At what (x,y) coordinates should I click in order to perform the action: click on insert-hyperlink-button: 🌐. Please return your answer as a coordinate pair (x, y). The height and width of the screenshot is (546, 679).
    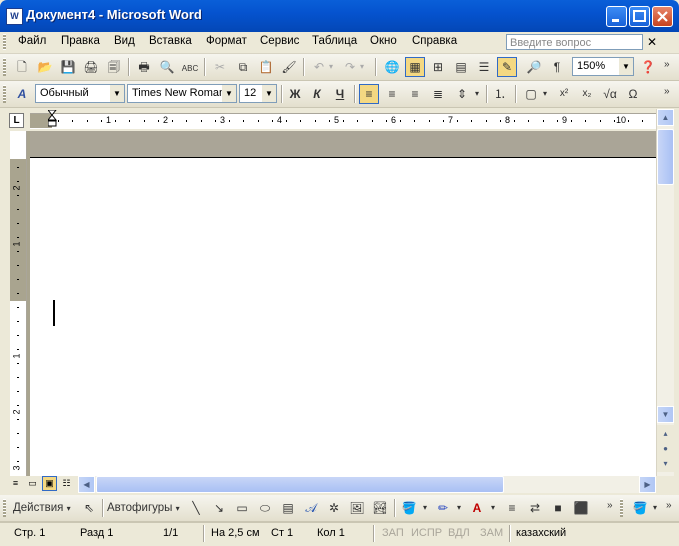
    Looking at the image, I should click on (392, 67).